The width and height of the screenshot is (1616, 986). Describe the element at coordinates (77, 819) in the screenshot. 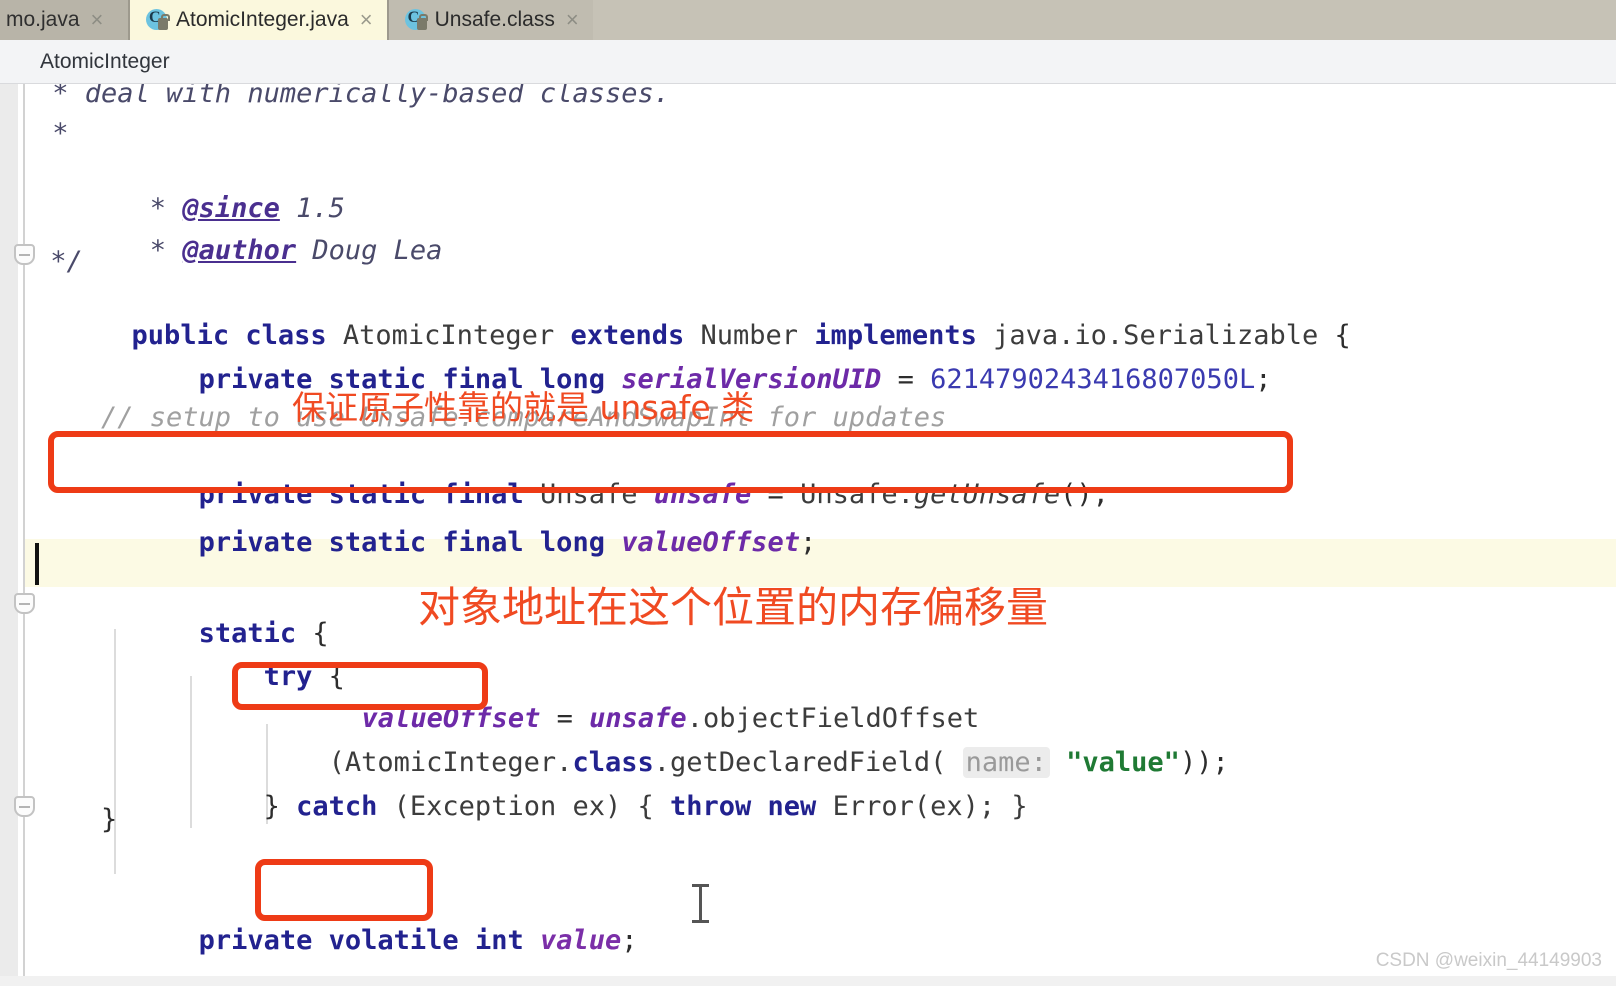

I see `code-line-close-static: }` at that location.